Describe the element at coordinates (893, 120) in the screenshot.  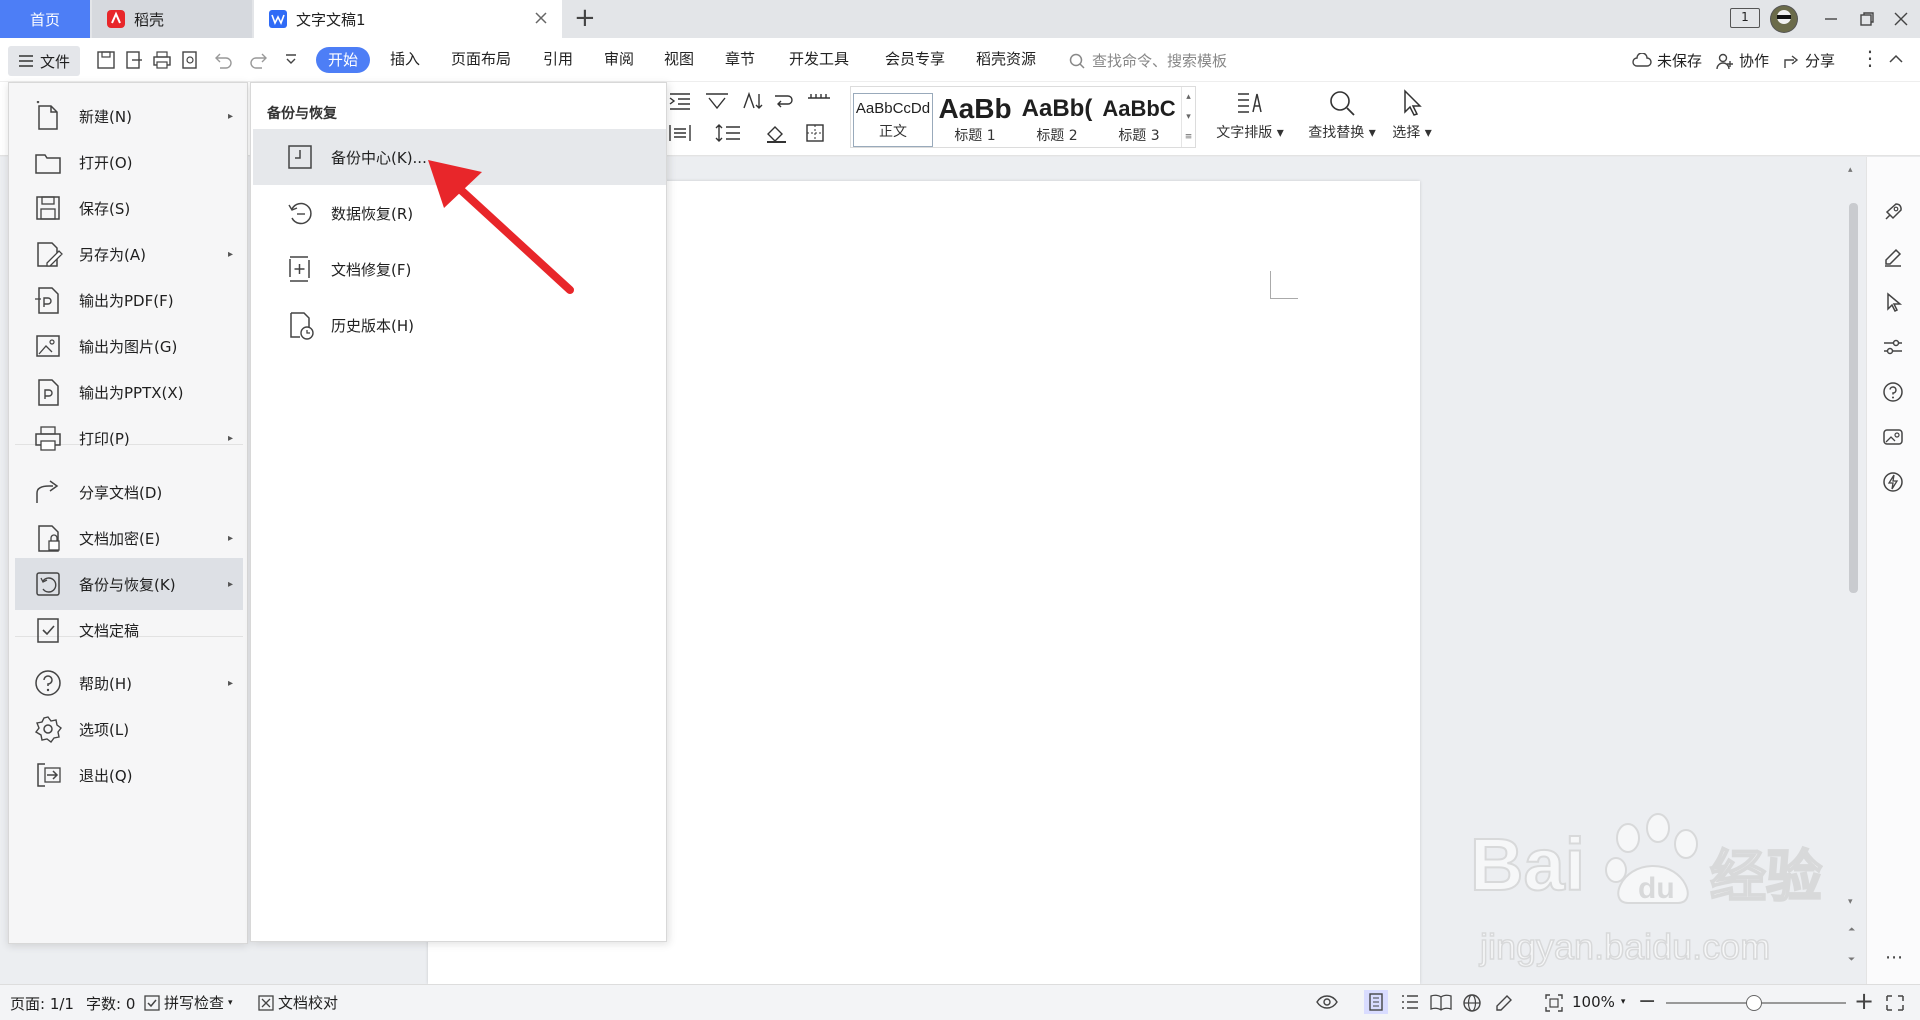
I see `style-normal: AaBbCcDd 正文` at that location.